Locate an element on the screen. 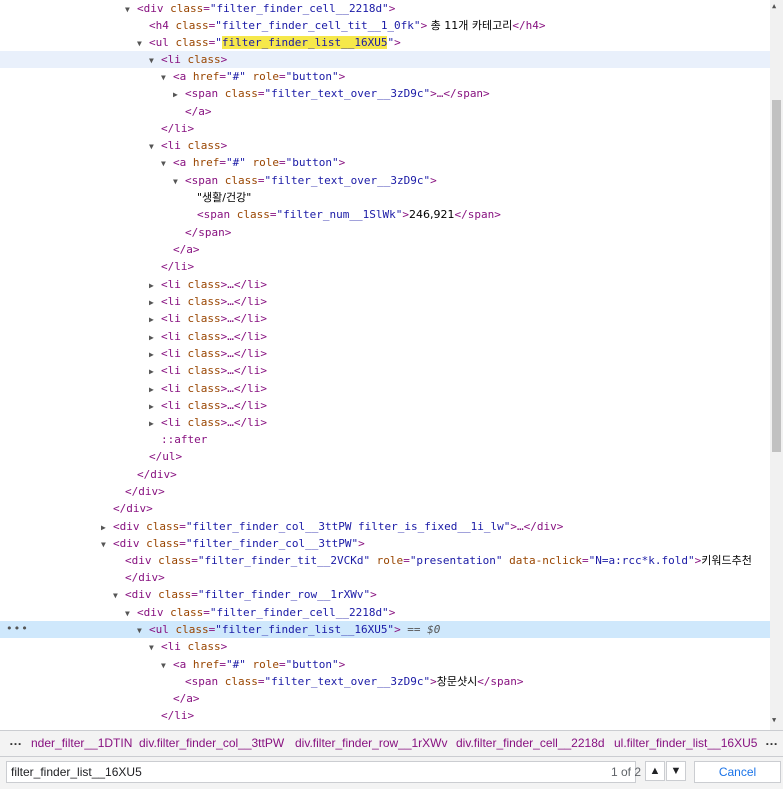 The image size is (783, 789). breadcrumb-item: div.filter_finder_col__3ttPW is located at coordinates (211, 743).